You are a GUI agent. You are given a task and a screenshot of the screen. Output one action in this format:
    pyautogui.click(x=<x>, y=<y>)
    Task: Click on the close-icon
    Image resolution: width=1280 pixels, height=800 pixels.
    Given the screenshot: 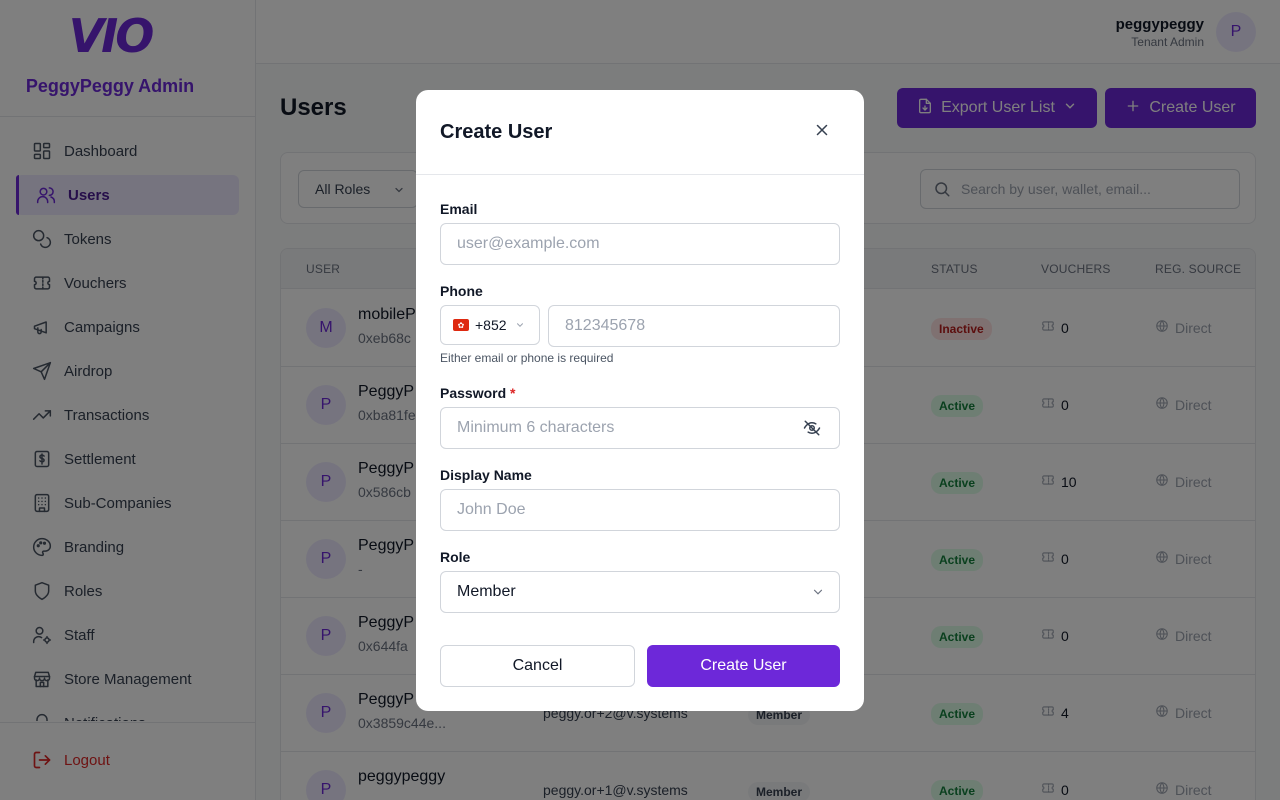 What is the action you would take?
    pyautogui.click(x=822, y=132)
    